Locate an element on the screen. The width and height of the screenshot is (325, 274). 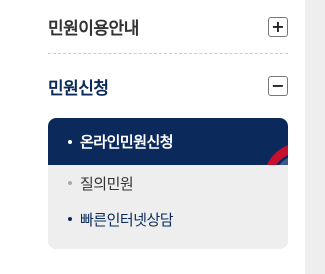
swoosh-decoration-icon is located at coordinates (277, 155).